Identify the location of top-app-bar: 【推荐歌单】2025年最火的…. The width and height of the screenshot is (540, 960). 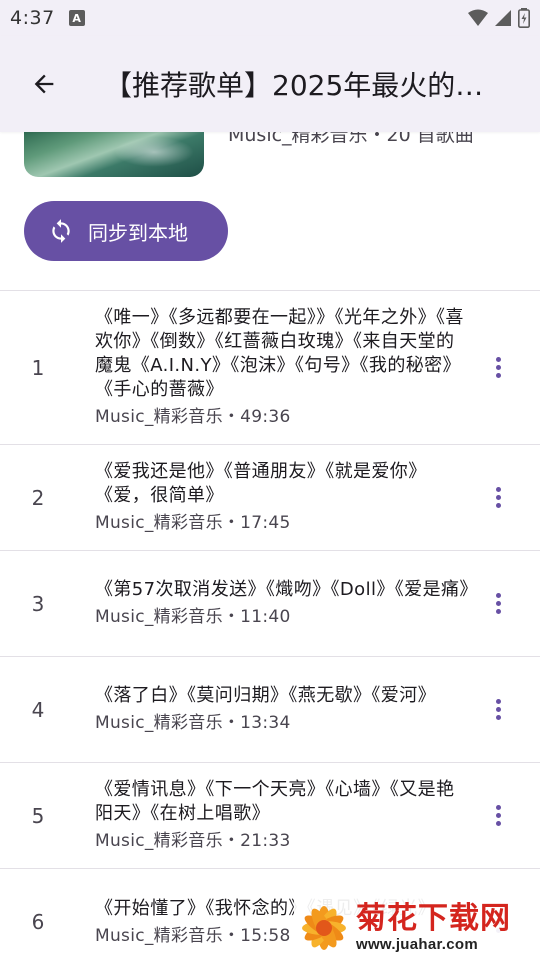
(270, 84).